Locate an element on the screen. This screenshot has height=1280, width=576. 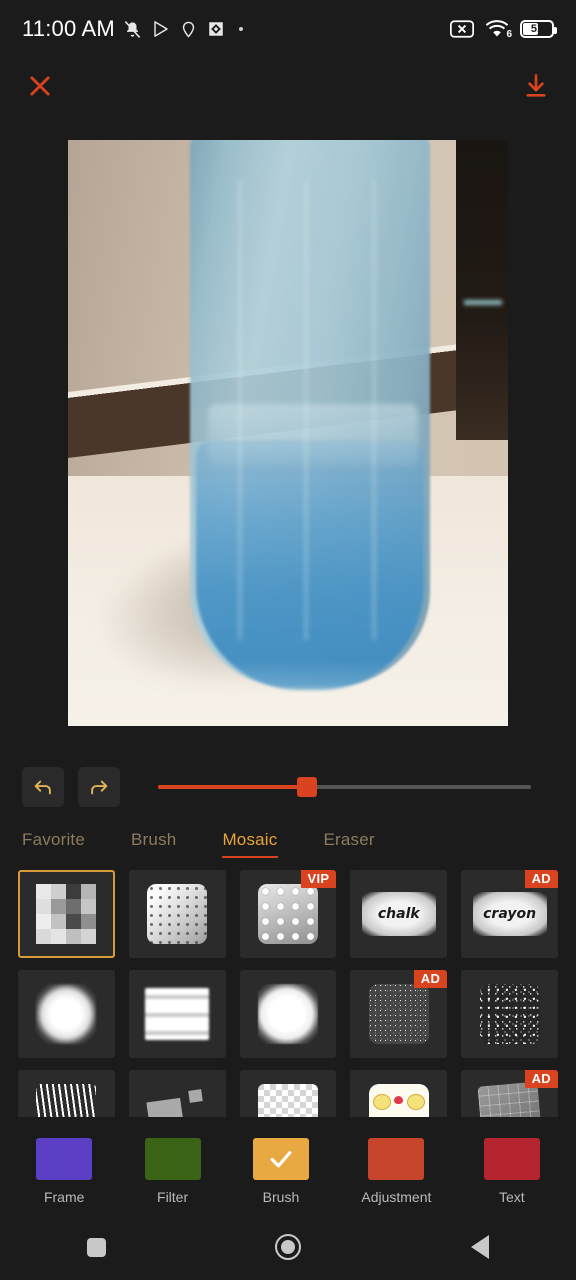
tool-text: Text is located at coordinates (511, 1171).